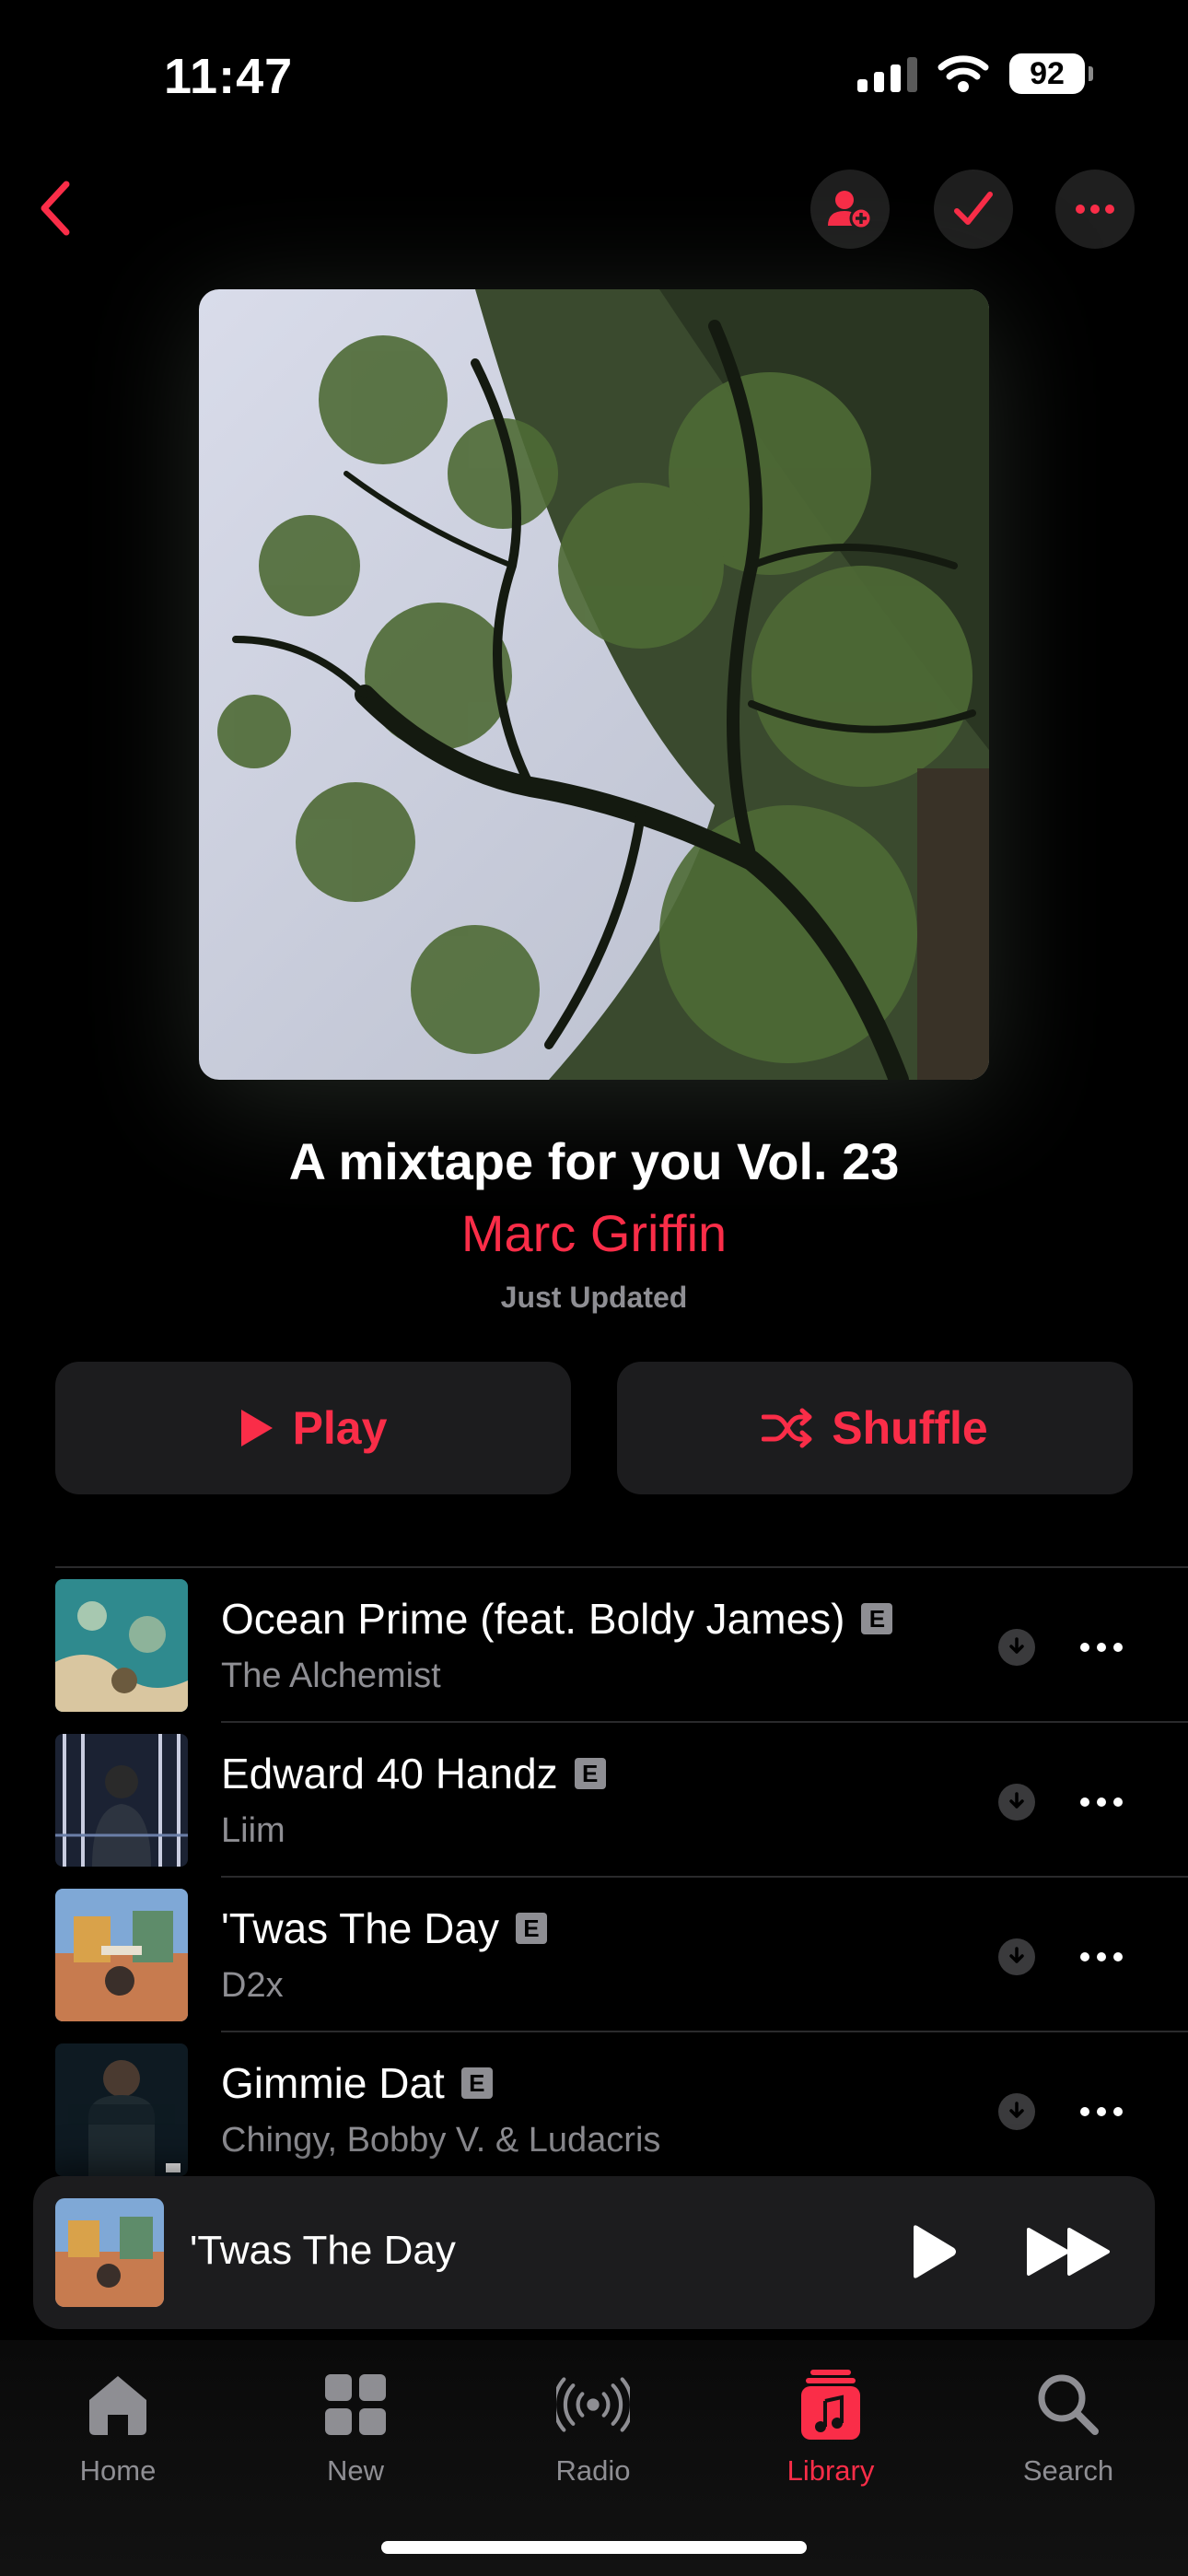 Image resolution: width=1188 pixels, height=2576 pixels. Describe the element at coordinates (229, 76) in the screenshot. I see `status-time: 11:47` at that location.